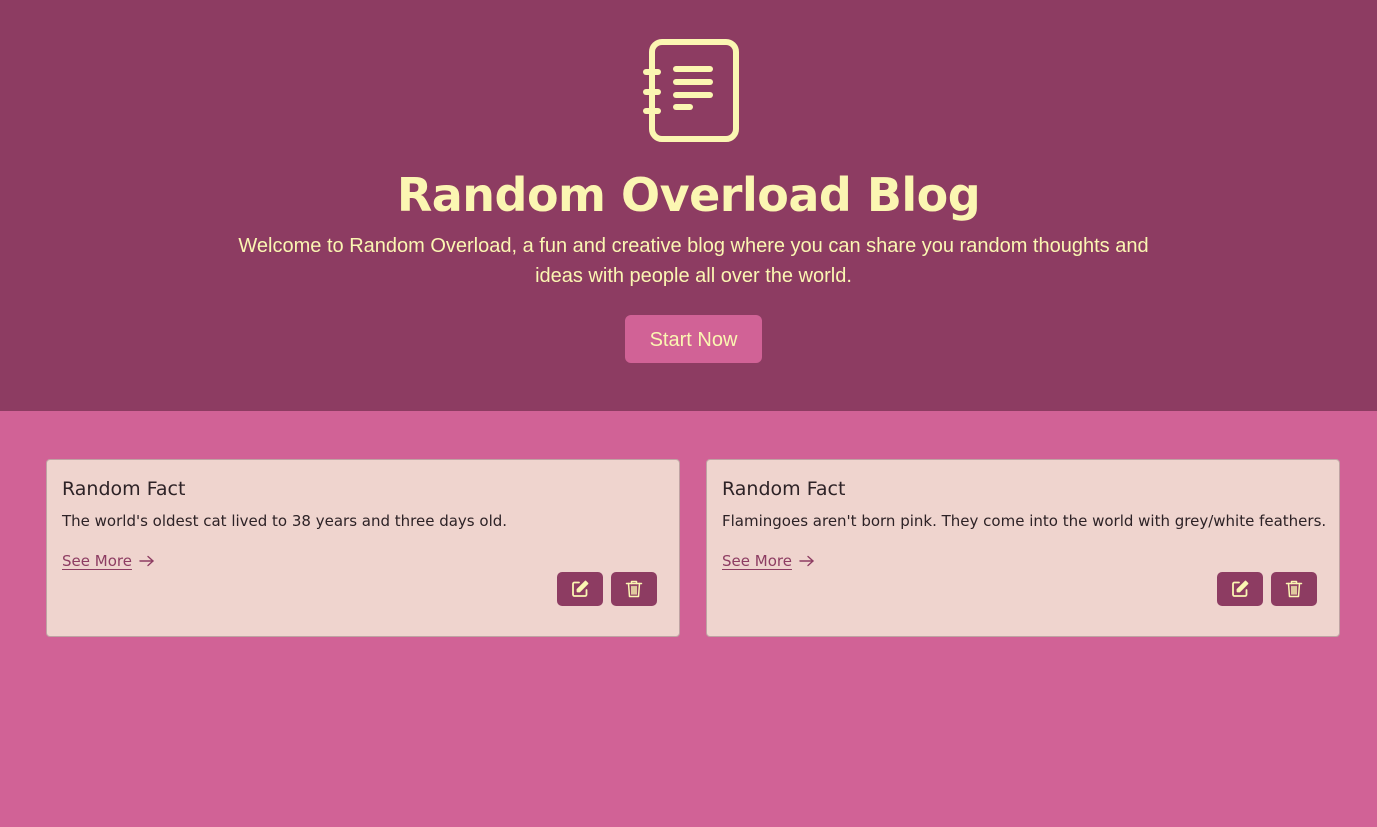 Image resolution: width=1377 pixels, height=827 pixels. What do you see at coordinates (688, 195) in the screenshot?
I see `page-title: Random Overload Blog` at bounding box center [688, 195].